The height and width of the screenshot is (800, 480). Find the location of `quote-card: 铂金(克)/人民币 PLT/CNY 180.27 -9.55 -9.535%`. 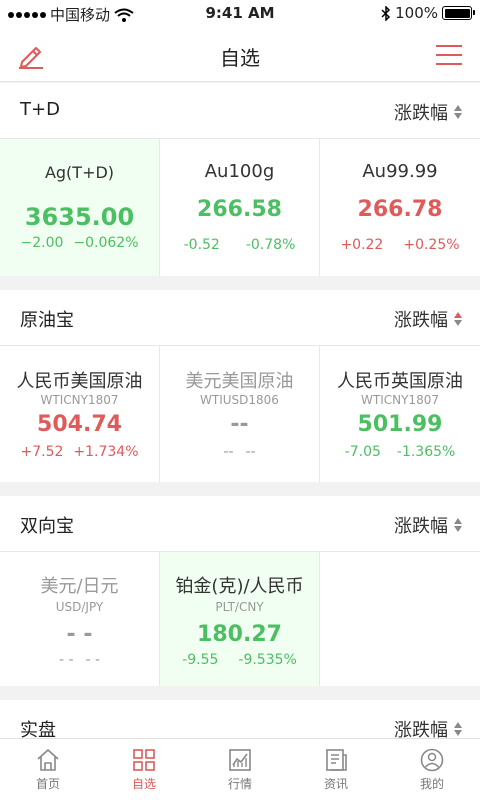

quote-card: 铂金(克)/人民币 PLT/CNY 180.27 -9.55 -9.535% is located at coordinates (240, 619).